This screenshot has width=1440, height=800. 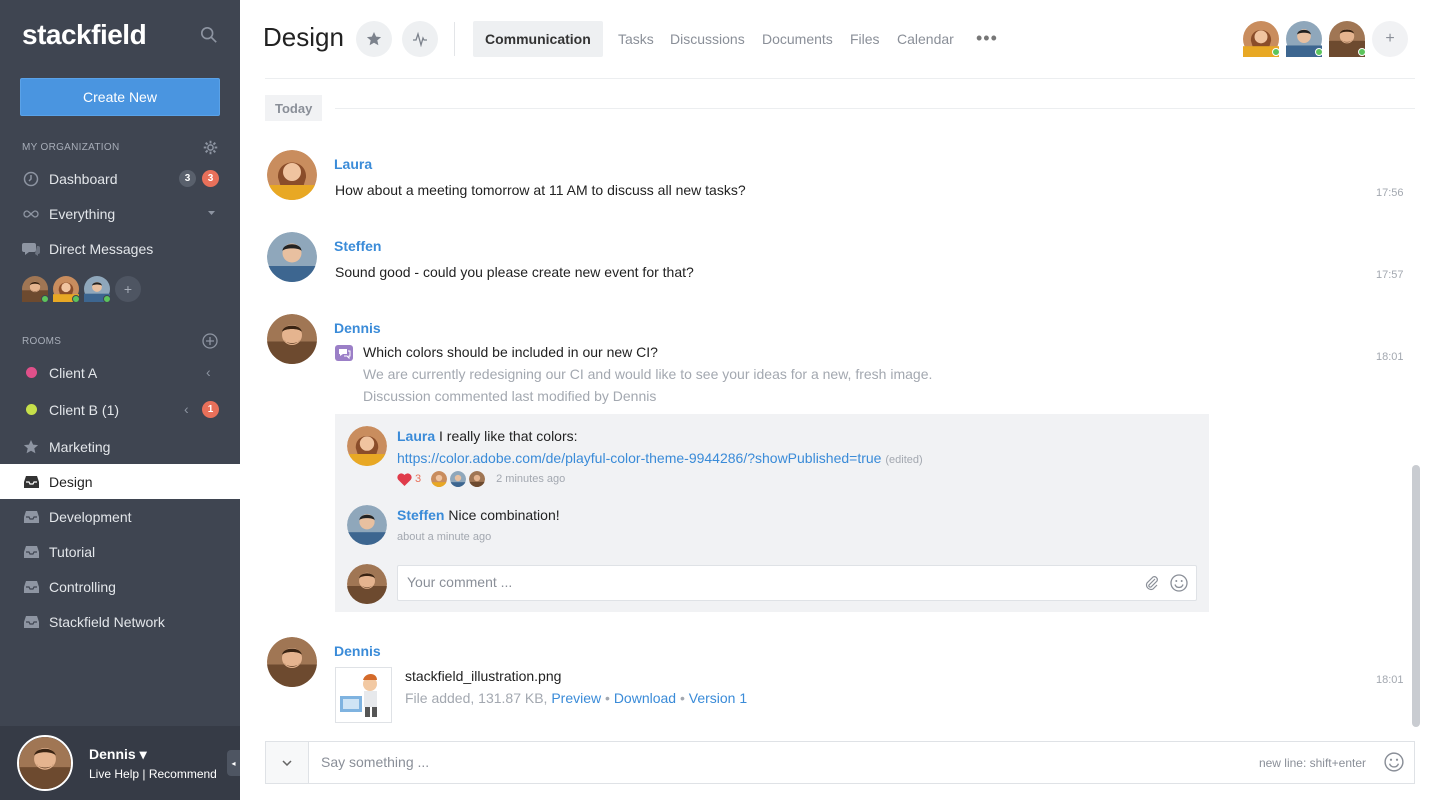 I want to click on stackfield-logo: stackfield, so click(x=84, y=35).